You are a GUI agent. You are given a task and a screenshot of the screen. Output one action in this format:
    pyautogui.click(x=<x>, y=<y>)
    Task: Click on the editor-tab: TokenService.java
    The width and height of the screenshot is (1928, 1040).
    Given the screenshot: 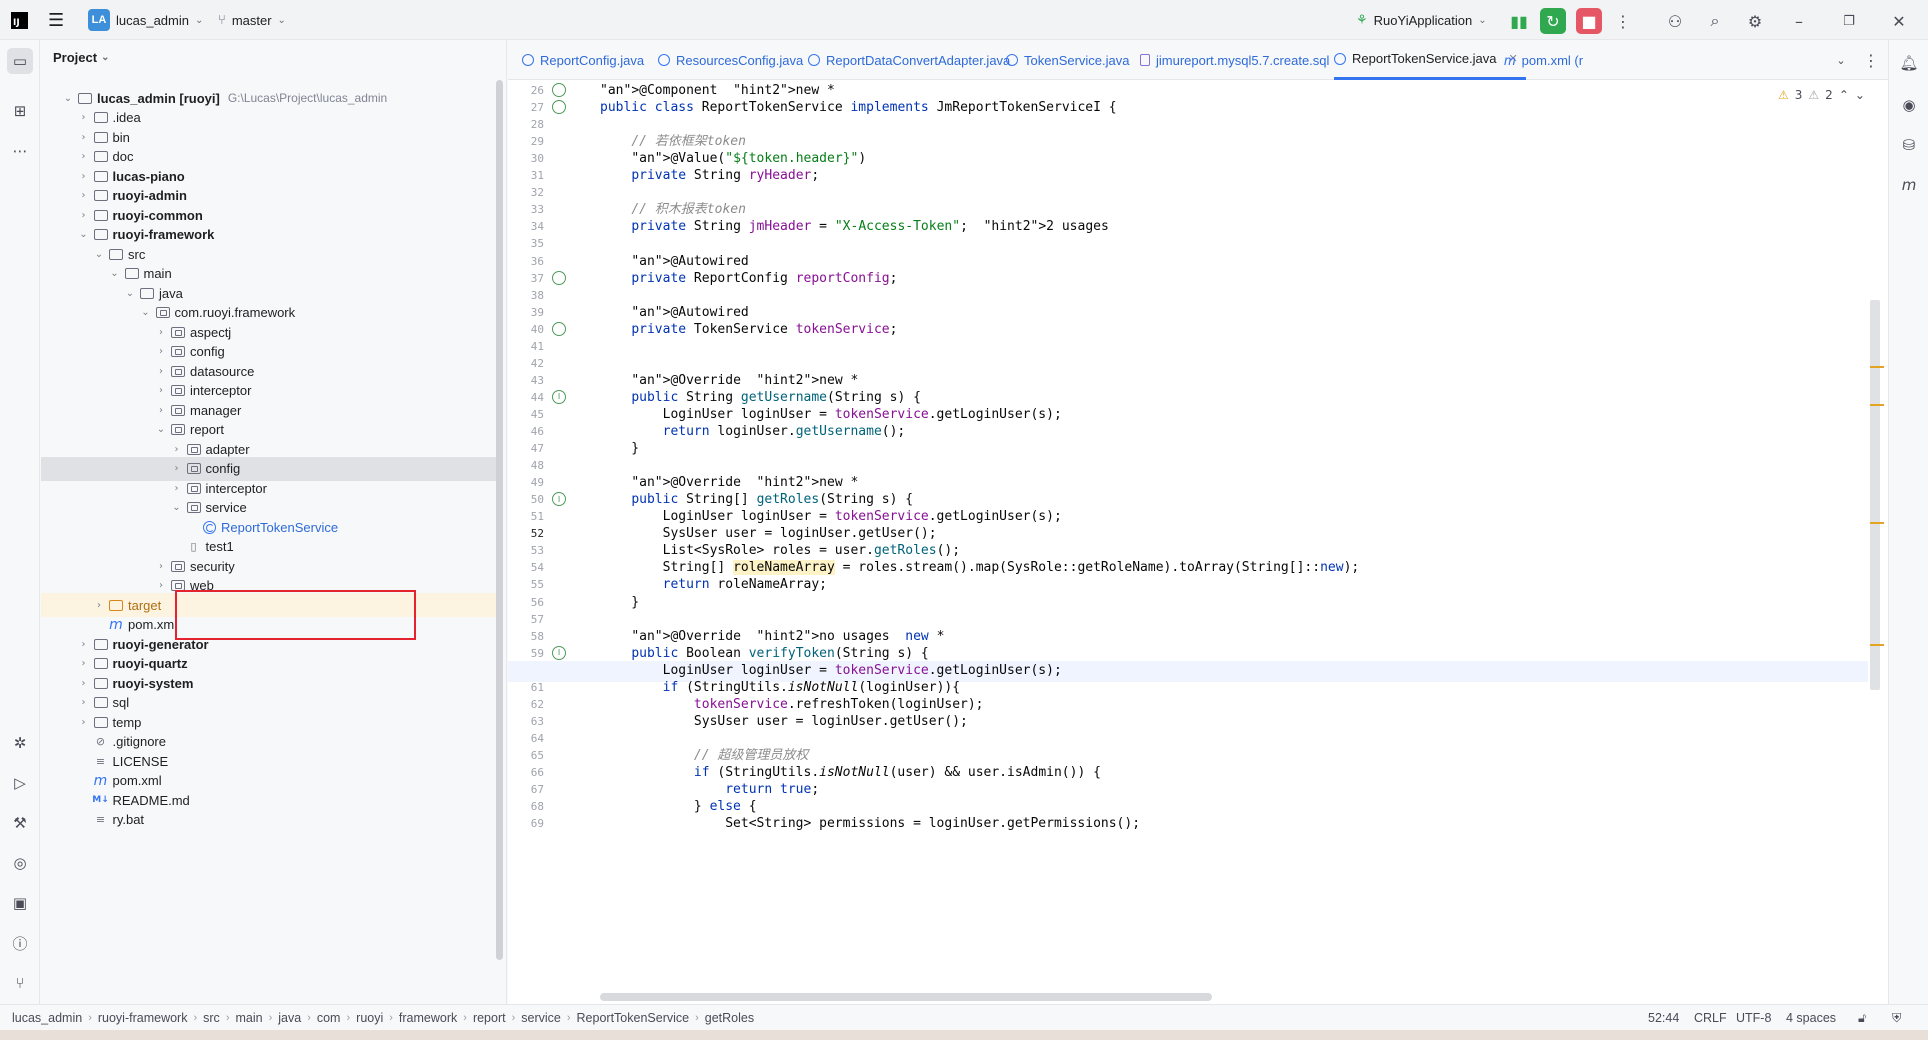 What is the action you would take?
    pyautogui.click(x=1072, y=60)
    